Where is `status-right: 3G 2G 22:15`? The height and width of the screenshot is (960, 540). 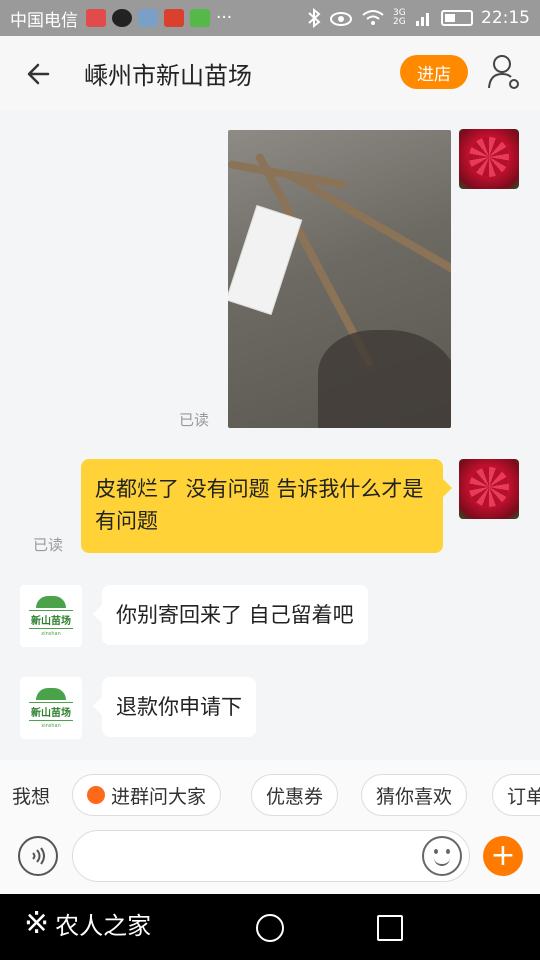
status-right: 3G 2G 22:15 is located at coordinates (418, 18).